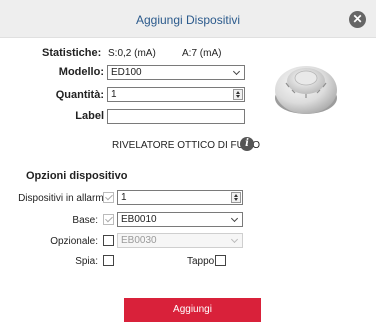  I want to click on model-select: ED100, so click(176, 72).